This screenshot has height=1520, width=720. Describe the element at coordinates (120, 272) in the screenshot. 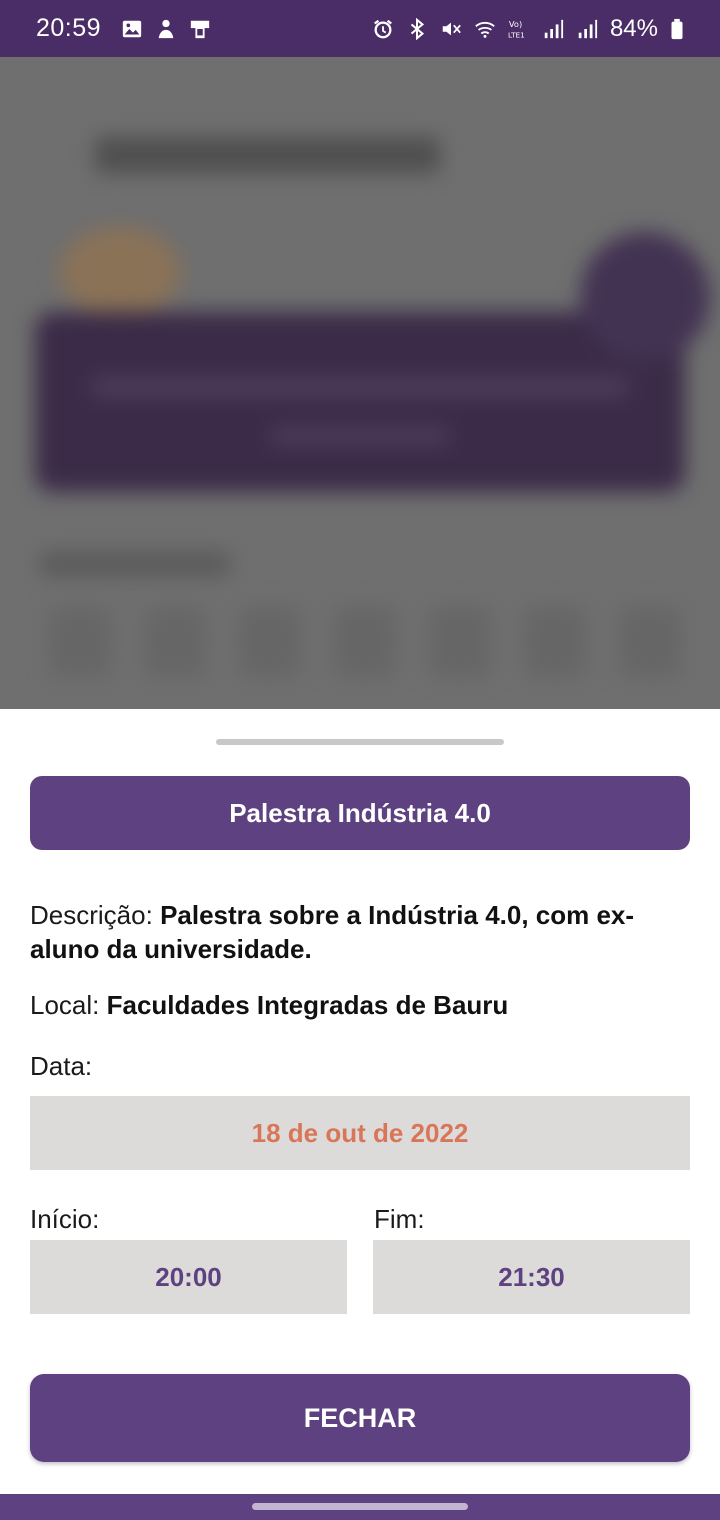

I see `blurred-avatar` at that location.